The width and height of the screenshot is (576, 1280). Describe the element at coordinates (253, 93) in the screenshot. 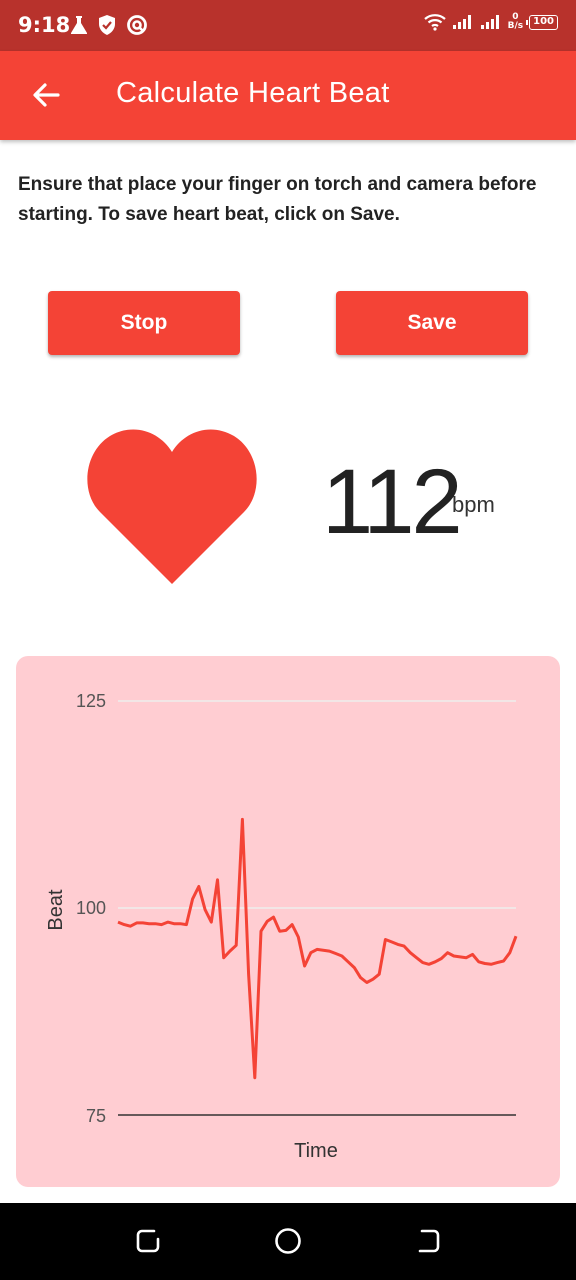

I see `page-title: Calculate Heart Beat` at that location.